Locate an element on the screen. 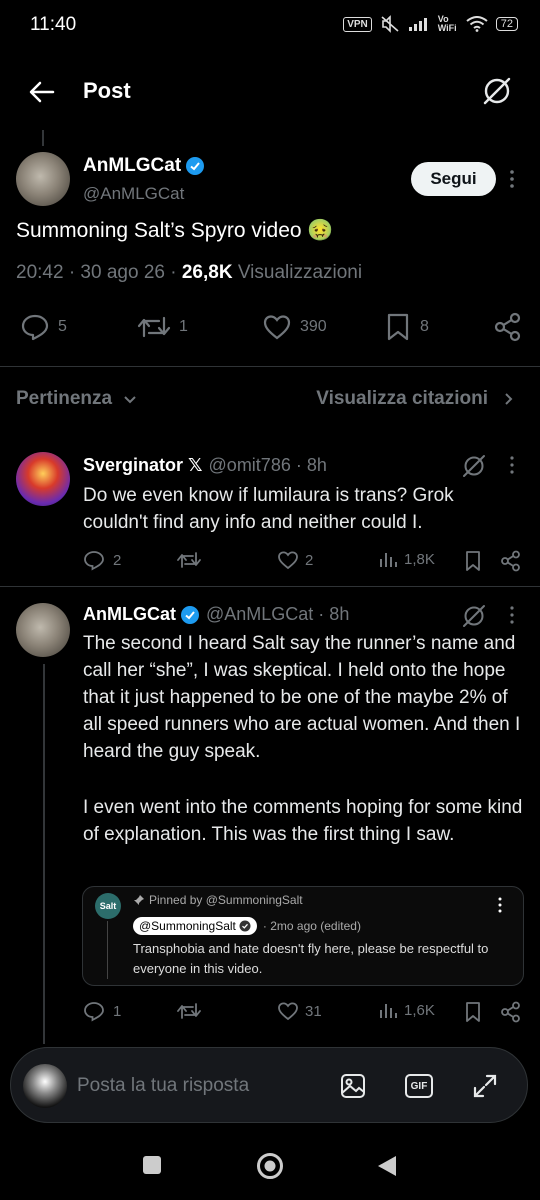 The image size is (540, 1200). pinned-label: Pinned by @SummoningSalt is located at coordinates (218, 900).